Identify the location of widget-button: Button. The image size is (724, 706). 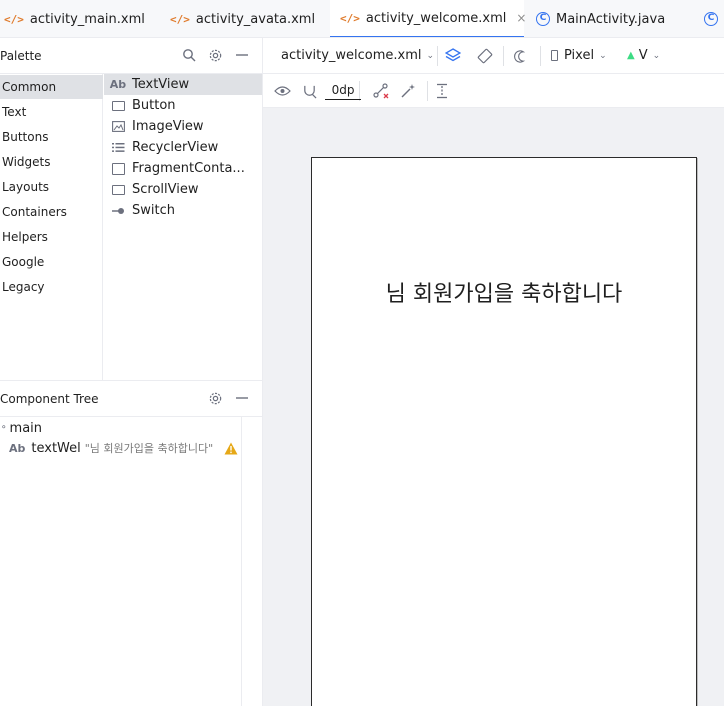
(183, 105).